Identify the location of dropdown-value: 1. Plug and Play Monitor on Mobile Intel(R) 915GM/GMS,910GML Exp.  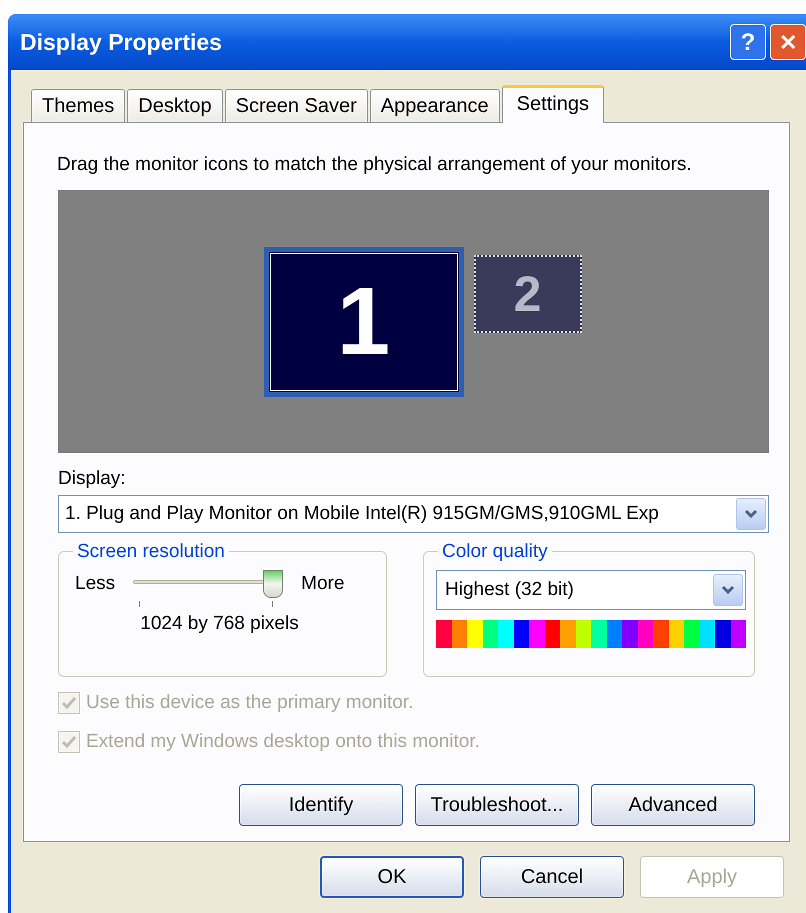
(362, 514).